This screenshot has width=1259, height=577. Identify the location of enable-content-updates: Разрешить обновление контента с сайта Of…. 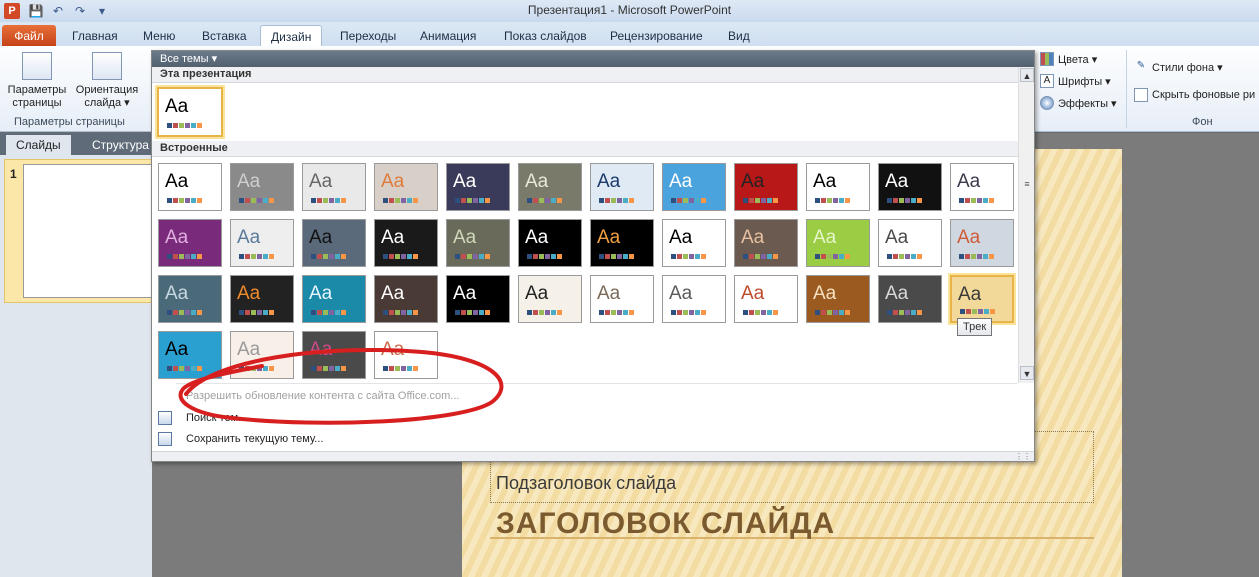
(322, 396).